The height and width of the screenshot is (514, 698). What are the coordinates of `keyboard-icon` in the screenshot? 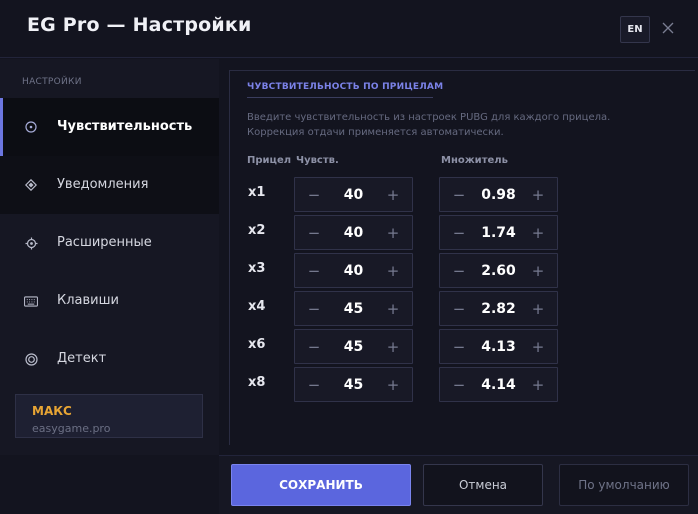 It's located at (31, 301).